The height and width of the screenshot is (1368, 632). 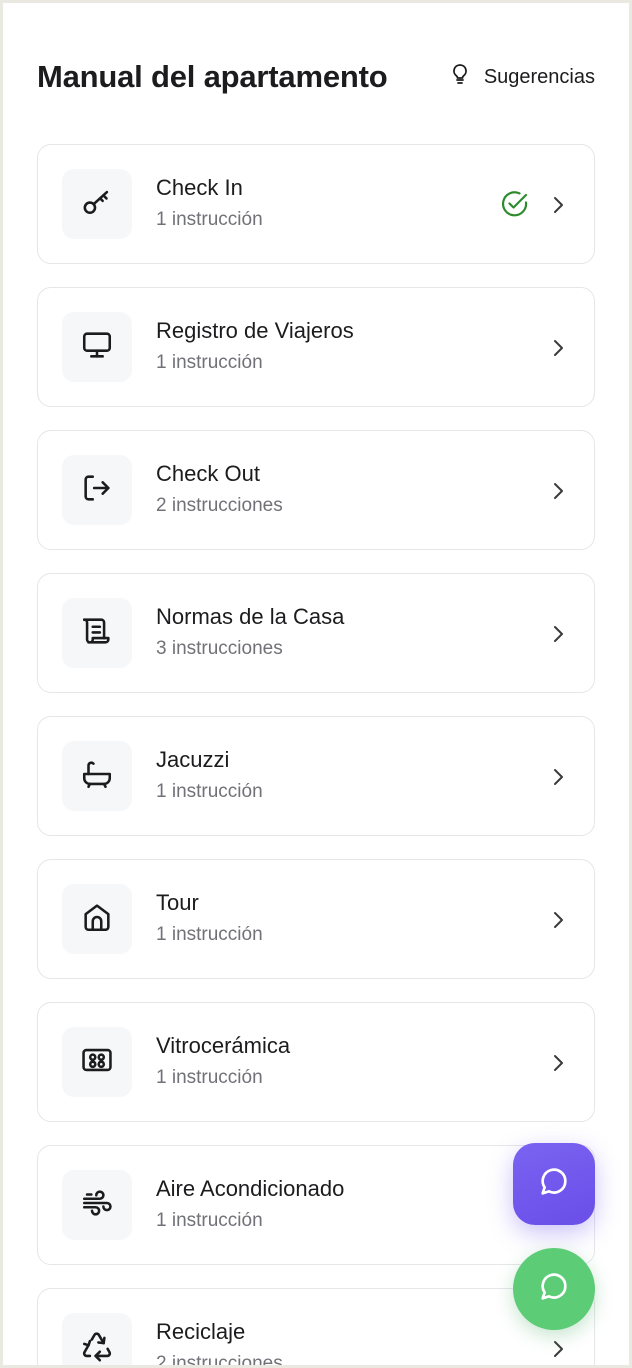 What do you see at coordinates (209, 775) in the screenshot?
I see `card-text: Jacuzzi 1 instrucción` at bounding box center [209, 775].